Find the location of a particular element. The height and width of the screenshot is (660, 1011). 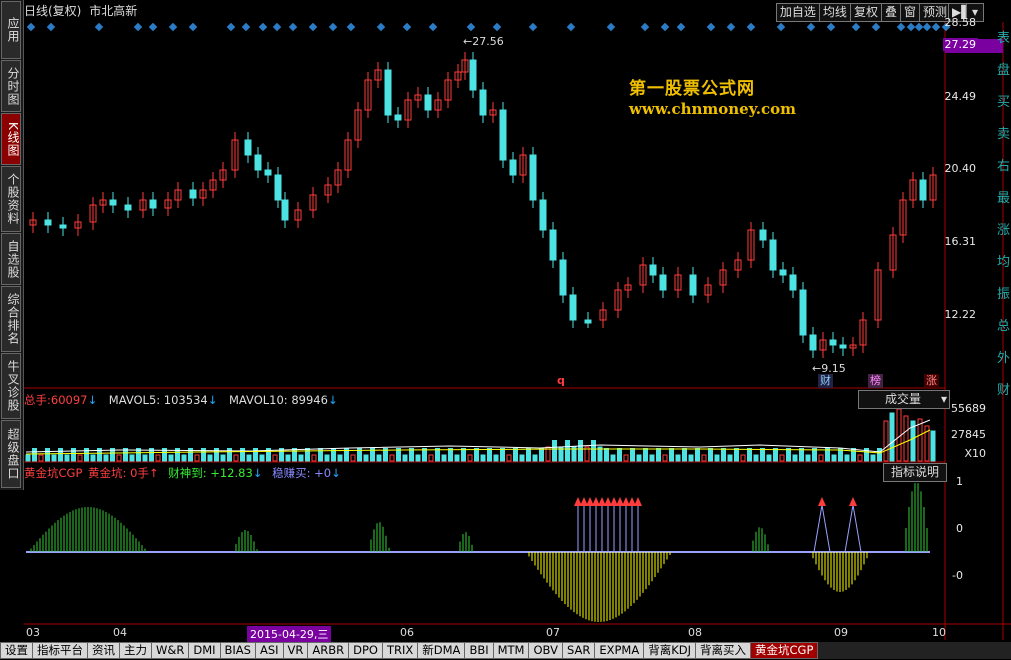

date-tick-3: 06 is located at coordinates (407, 632).